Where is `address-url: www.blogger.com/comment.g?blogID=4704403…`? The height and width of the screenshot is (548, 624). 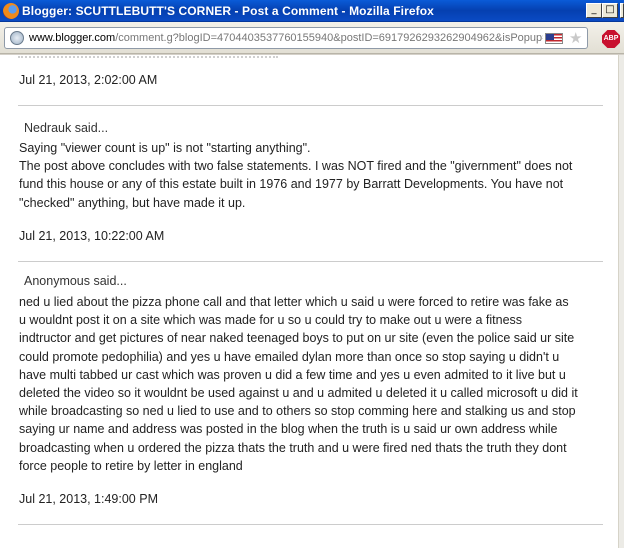
address-url: www.blogger.com/comment.g?blogID=4704403… is located at coordinates (286, 38).